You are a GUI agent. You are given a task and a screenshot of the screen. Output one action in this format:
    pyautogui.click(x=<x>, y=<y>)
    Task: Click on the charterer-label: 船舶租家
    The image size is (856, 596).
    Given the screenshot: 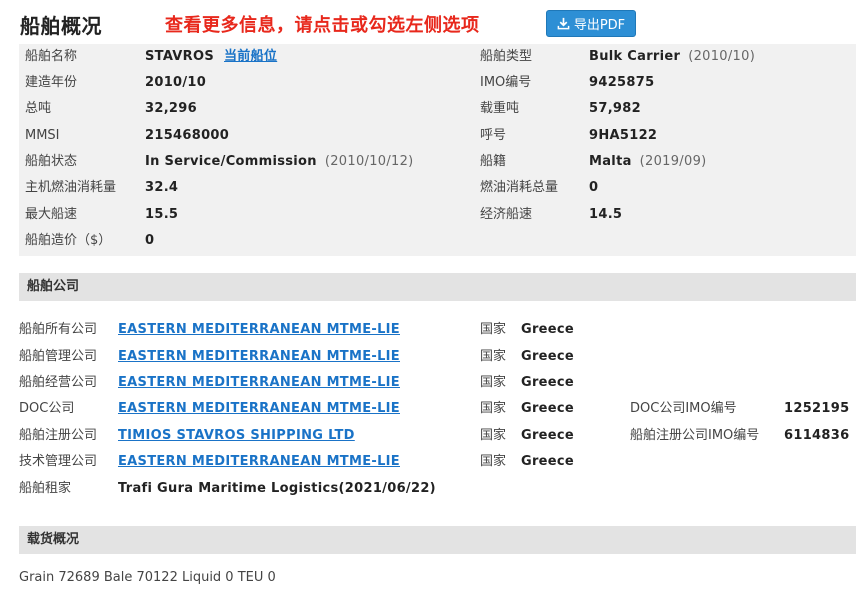 What is the action you would take?
    pyautogui.click(x=45, y=489)
    